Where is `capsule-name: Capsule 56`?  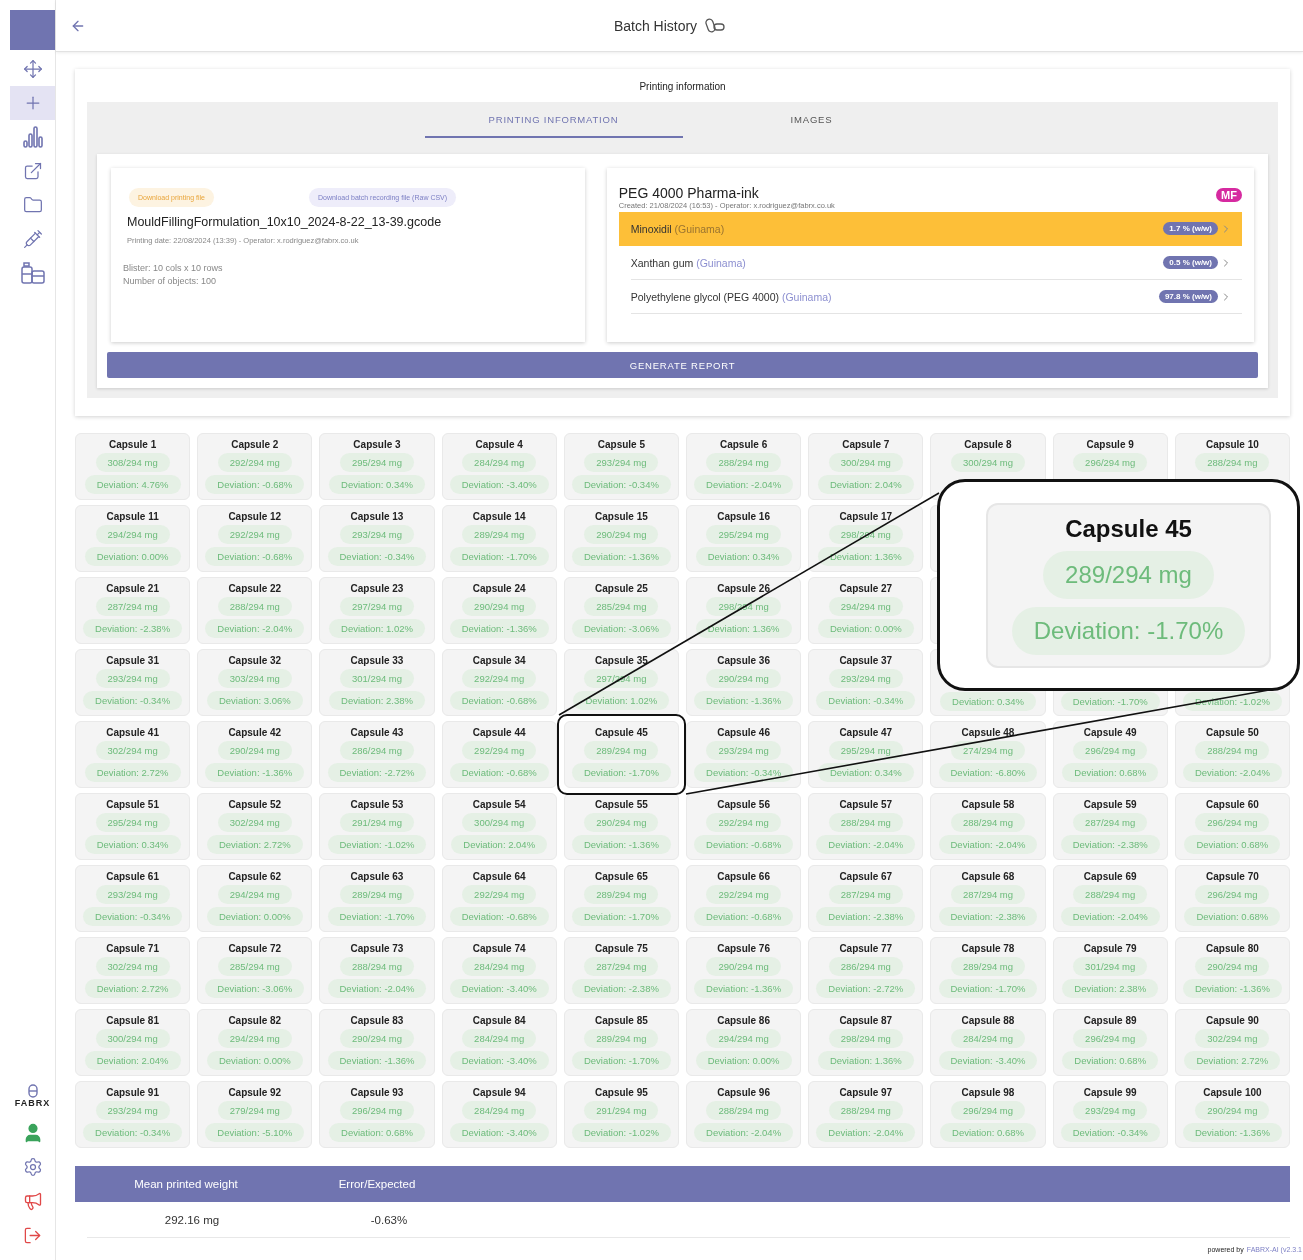
capsule-name: Capsule 56 is located at coordinates (743, 804).